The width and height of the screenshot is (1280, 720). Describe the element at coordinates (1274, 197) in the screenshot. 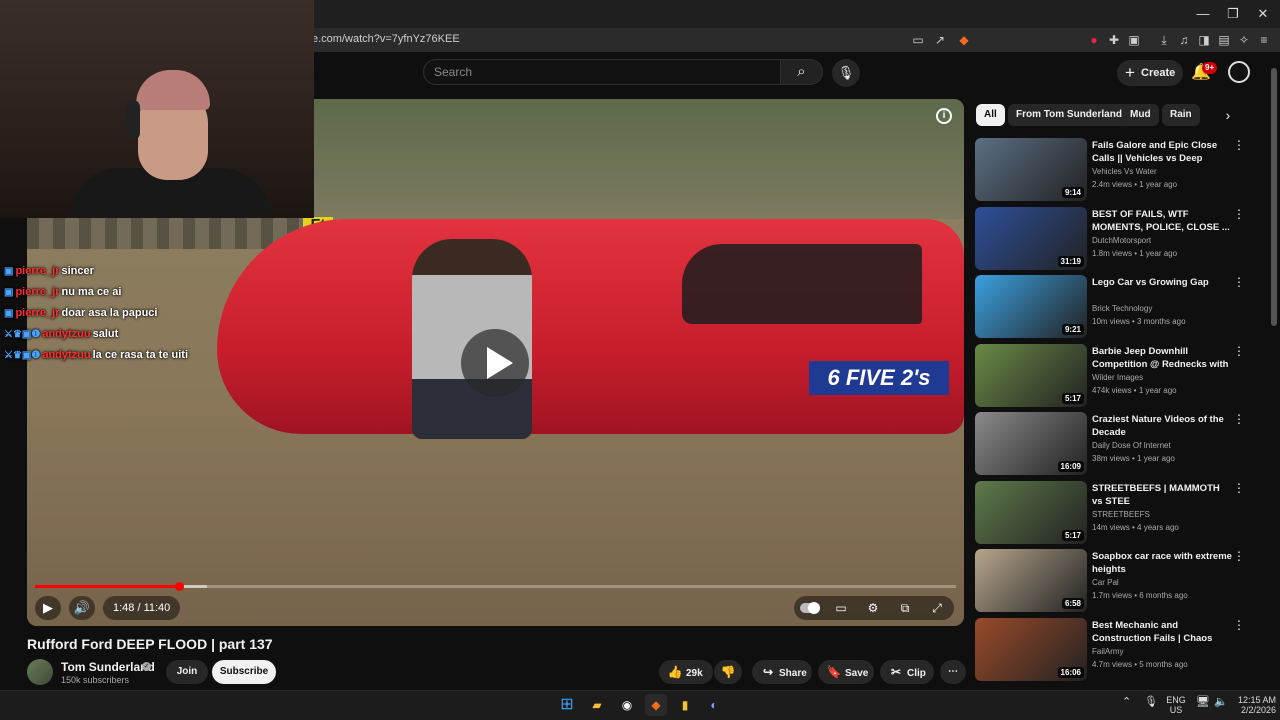

I see `scrollbar` at that location.